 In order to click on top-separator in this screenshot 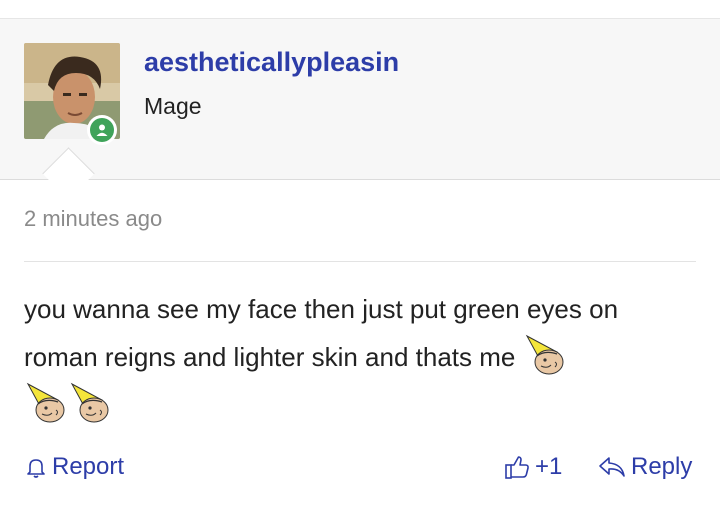, I will do `click(360, 9)`.